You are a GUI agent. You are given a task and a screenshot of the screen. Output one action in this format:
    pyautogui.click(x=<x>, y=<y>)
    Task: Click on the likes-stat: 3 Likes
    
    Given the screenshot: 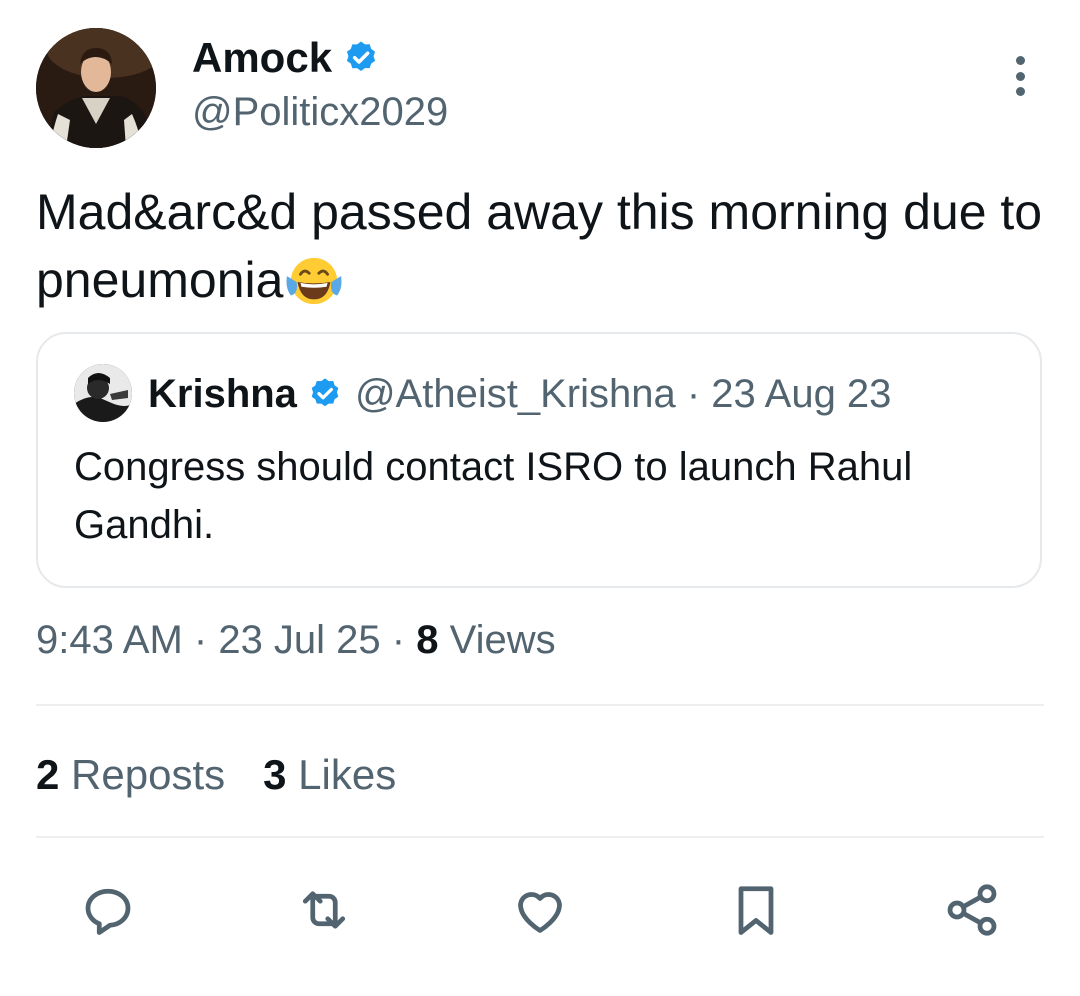 What is the action you would take?
    pyautogui.click(x=329, y=775)
    